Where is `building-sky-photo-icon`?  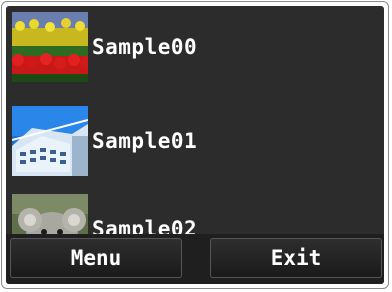
building-sky-photo-icon is located at coordinates (50, 141).